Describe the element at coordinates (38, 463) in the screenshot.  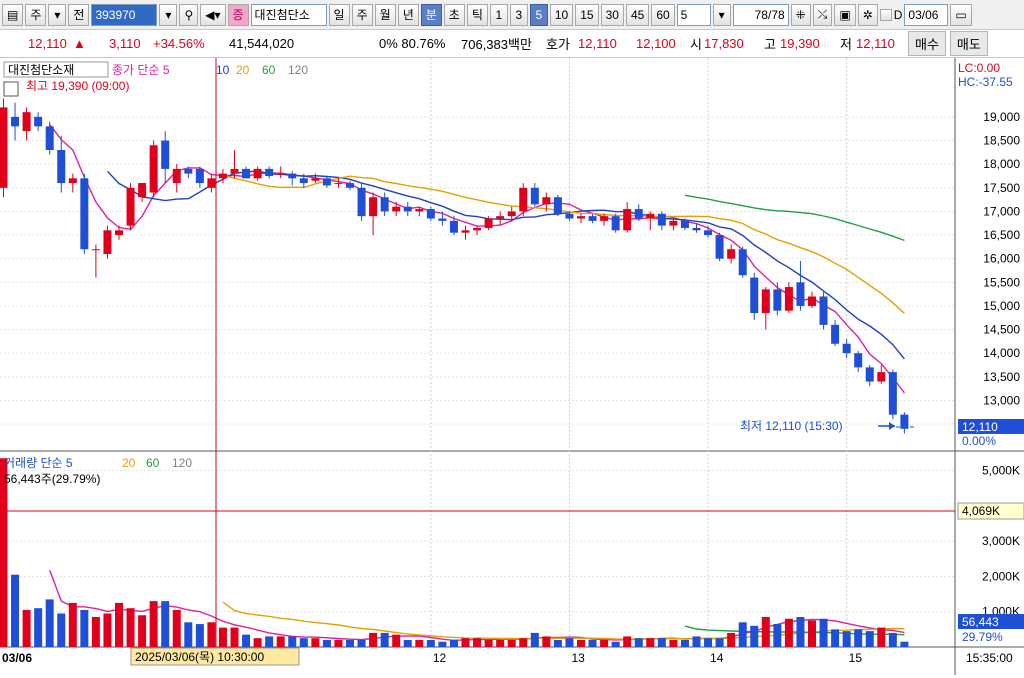
I see `volume-legend-title: 거래량 단순 5` at that location.